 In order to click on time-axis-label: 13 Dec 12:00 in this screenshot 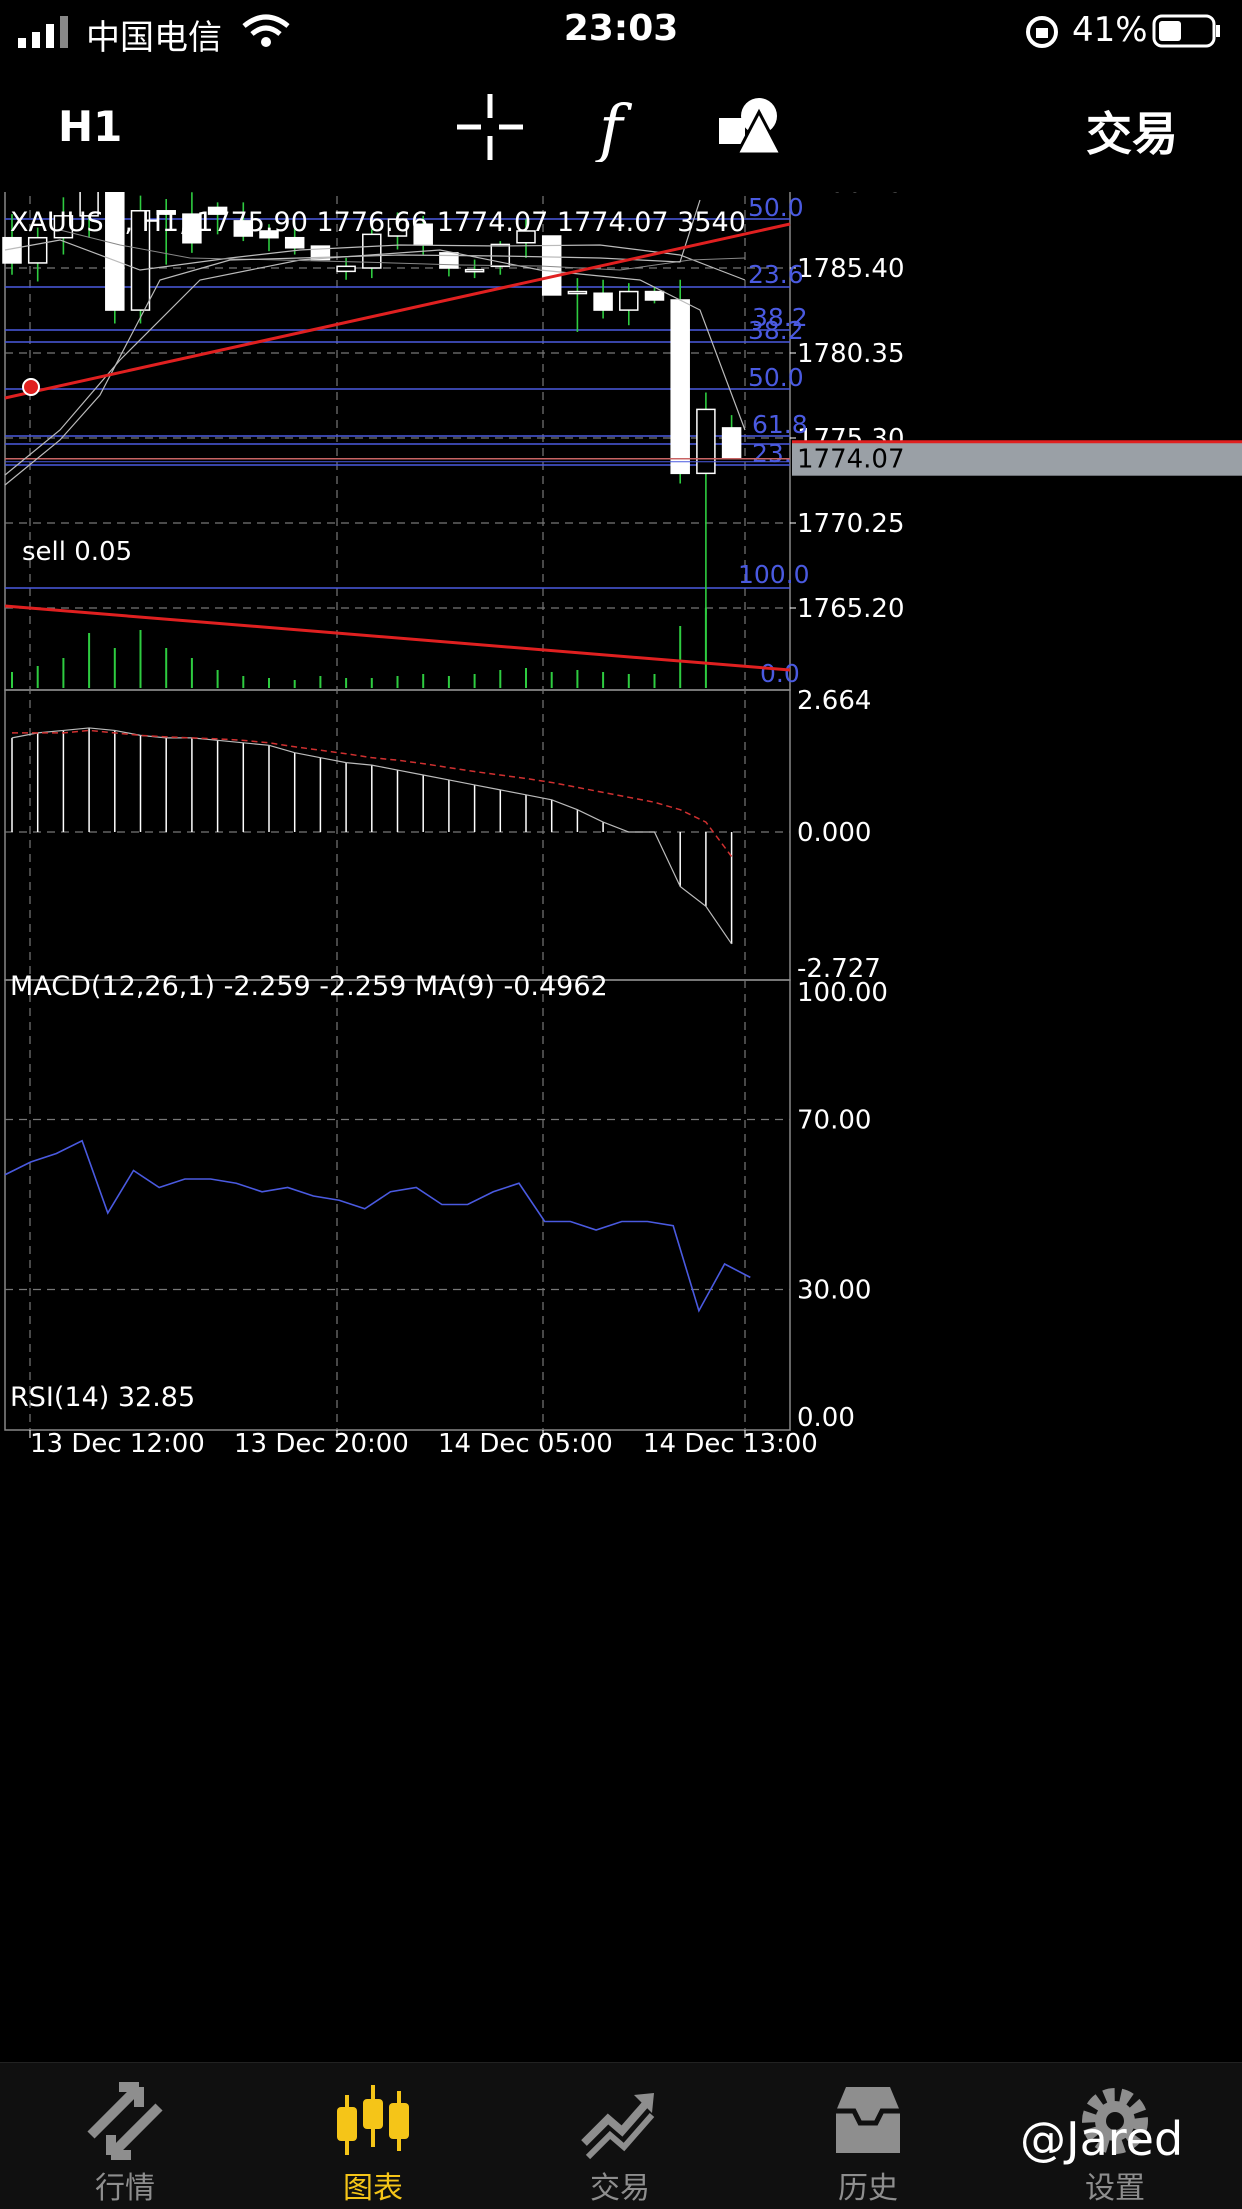, I will do `click(117, 1444)`.